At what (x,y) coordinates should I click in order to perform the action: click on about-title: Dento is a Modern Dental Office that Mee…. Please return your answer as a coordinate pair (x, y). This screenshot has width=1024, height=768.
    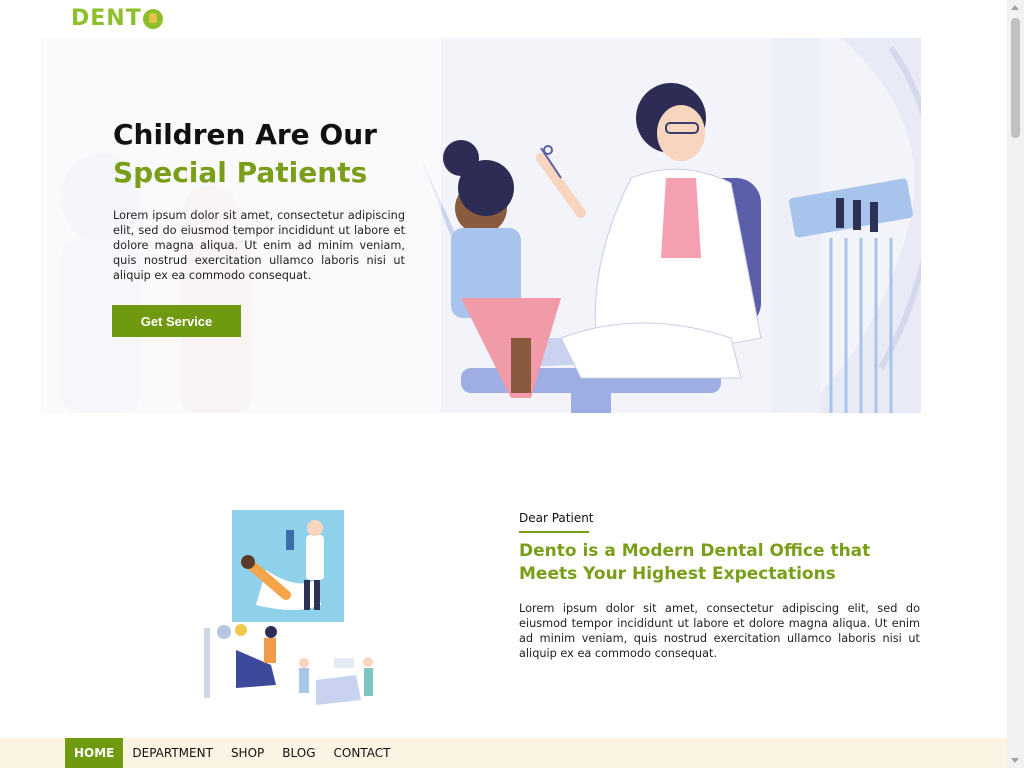
    Looking at the image, I should click on (695, 562).